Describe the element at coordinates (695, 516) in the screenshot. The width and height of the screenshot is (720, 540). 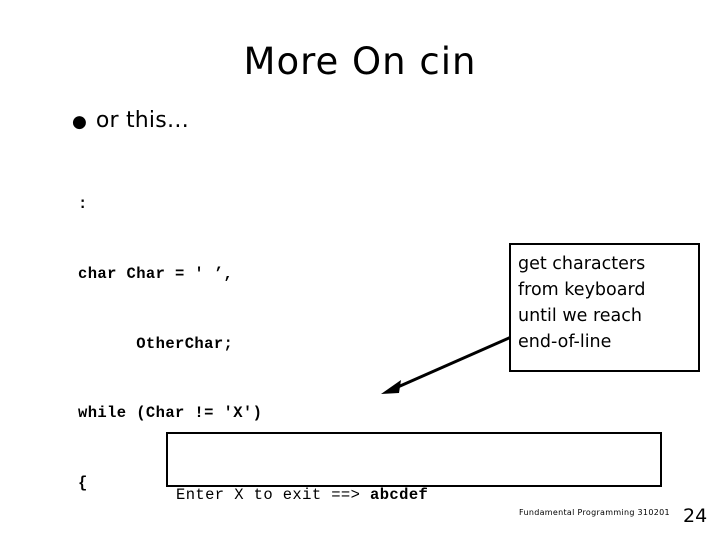
I see `page-number: 24` at that location.